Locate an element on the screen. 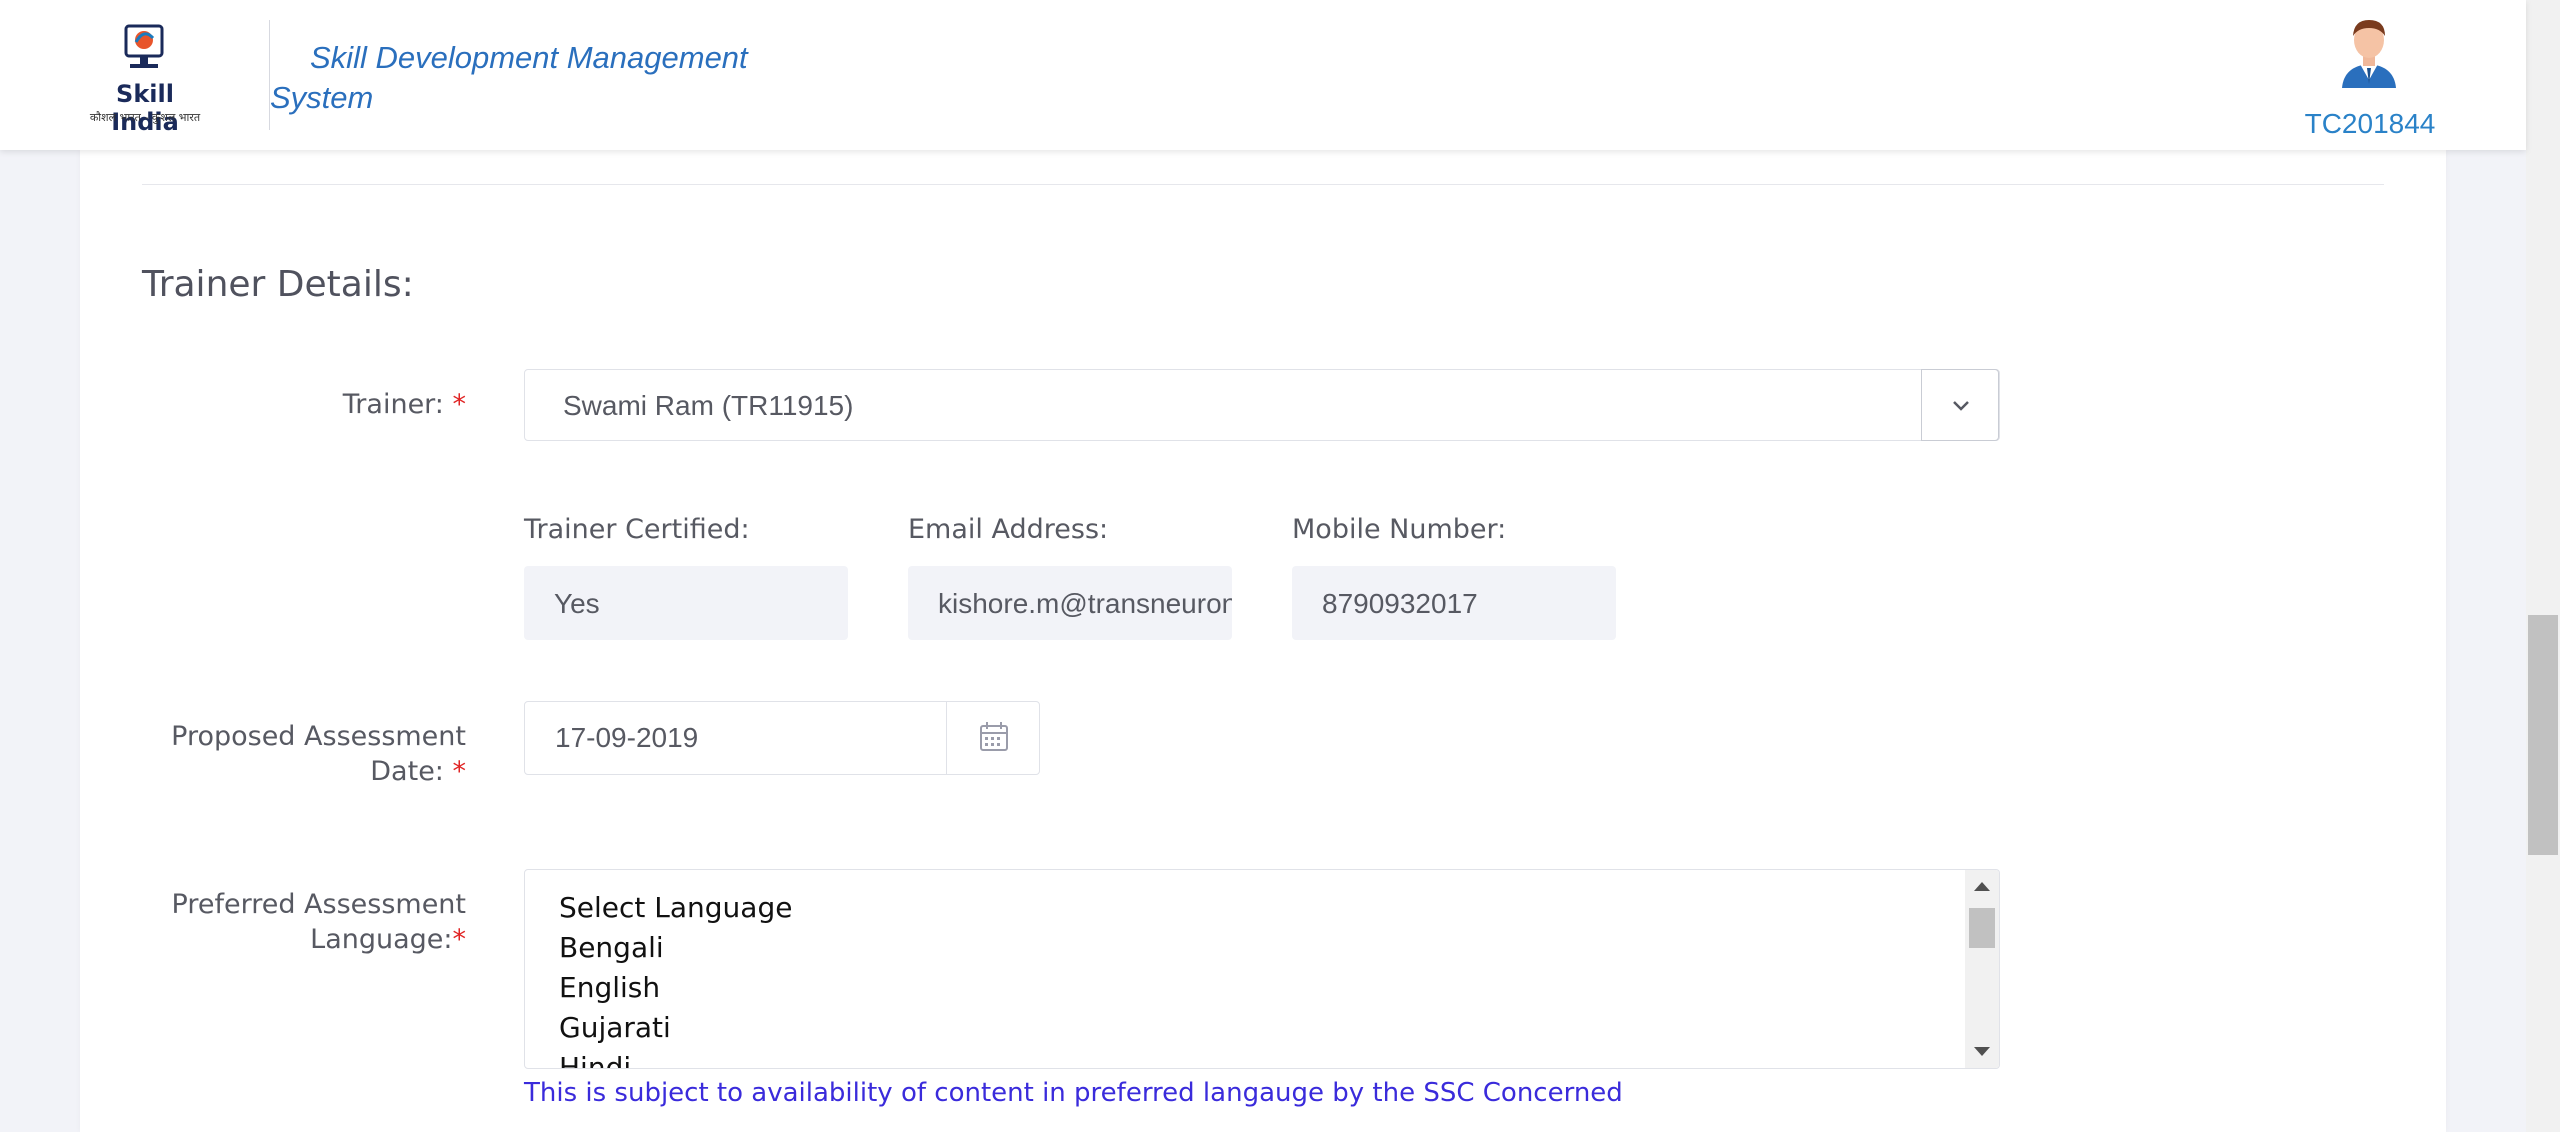  trainer-select-toggle is located at coordinates (1960, 405).